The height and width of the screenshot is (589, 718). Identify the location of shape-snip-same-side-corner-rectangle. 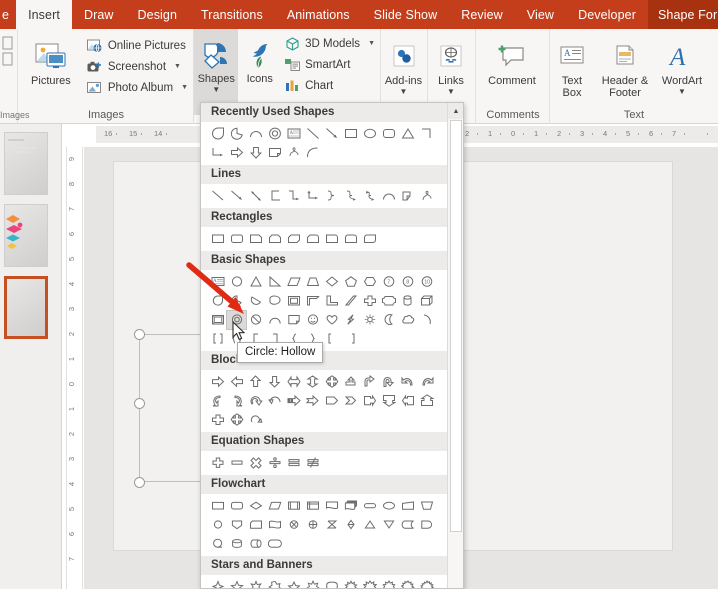
(274, 239).